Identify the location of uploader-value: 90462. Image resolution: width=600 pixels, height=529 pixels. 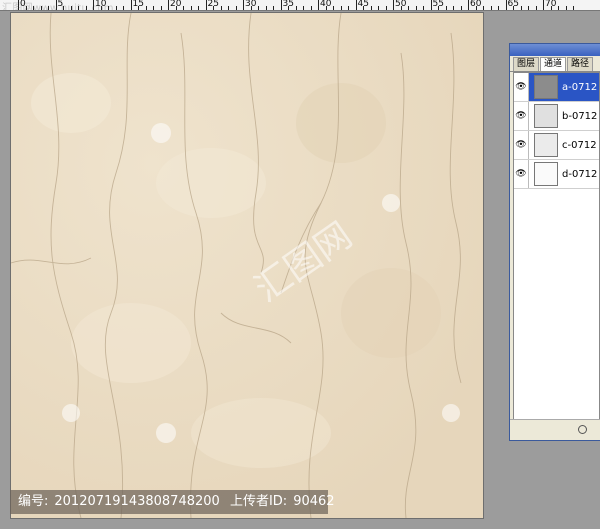
(314, 501).